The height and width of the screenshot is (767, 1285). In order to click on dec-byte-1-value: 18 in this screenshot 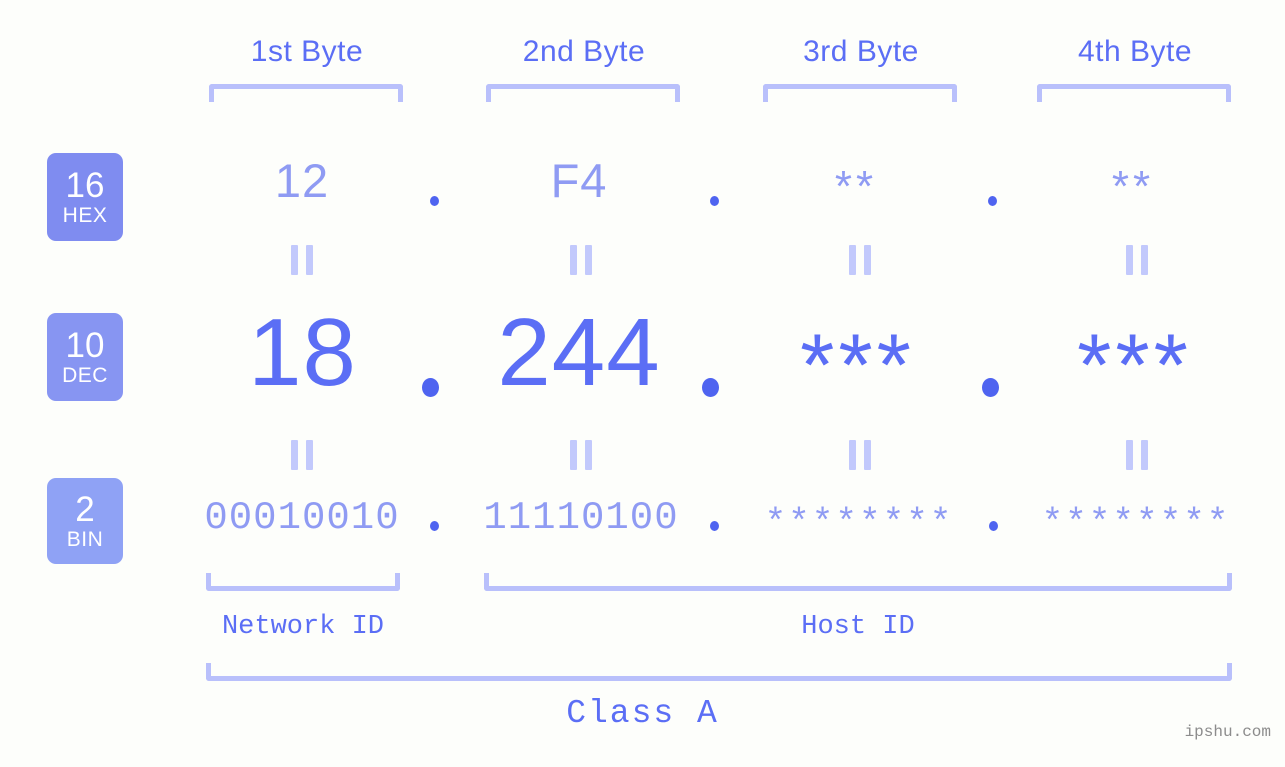, I will do `click(302, 352)`.